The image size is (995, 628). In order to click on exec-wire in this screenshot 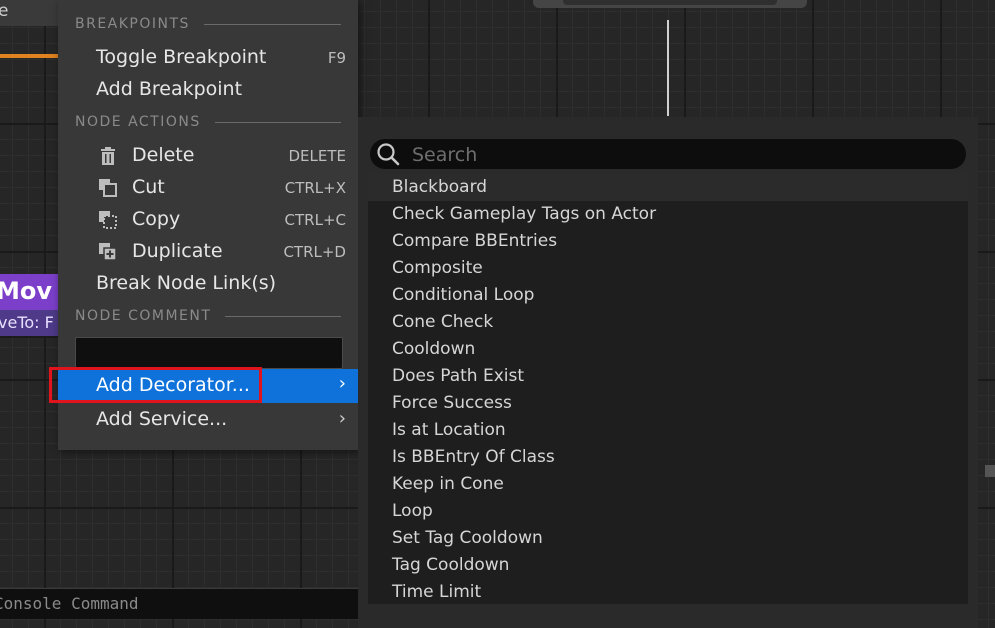, I will do `click(29, 56)`.